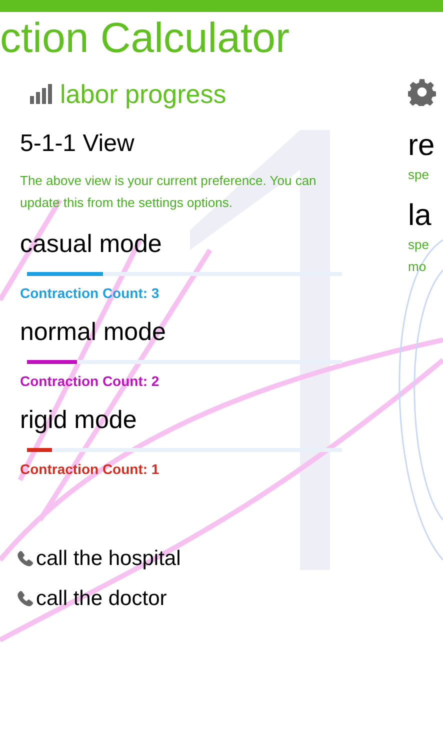 The width and height of the screenshot is (443, 738). Describe the element at coordinates (91, 244) in the screenshot. I see `mode-name: casual mode` at that location.